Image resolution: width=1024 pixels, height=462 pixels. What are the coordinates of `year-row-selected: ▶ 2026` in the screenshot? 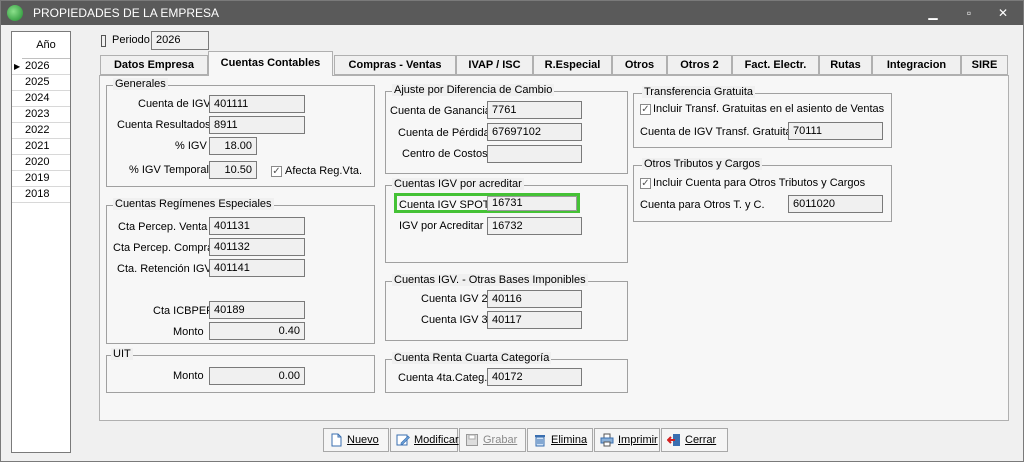 It's located at (41, 67).